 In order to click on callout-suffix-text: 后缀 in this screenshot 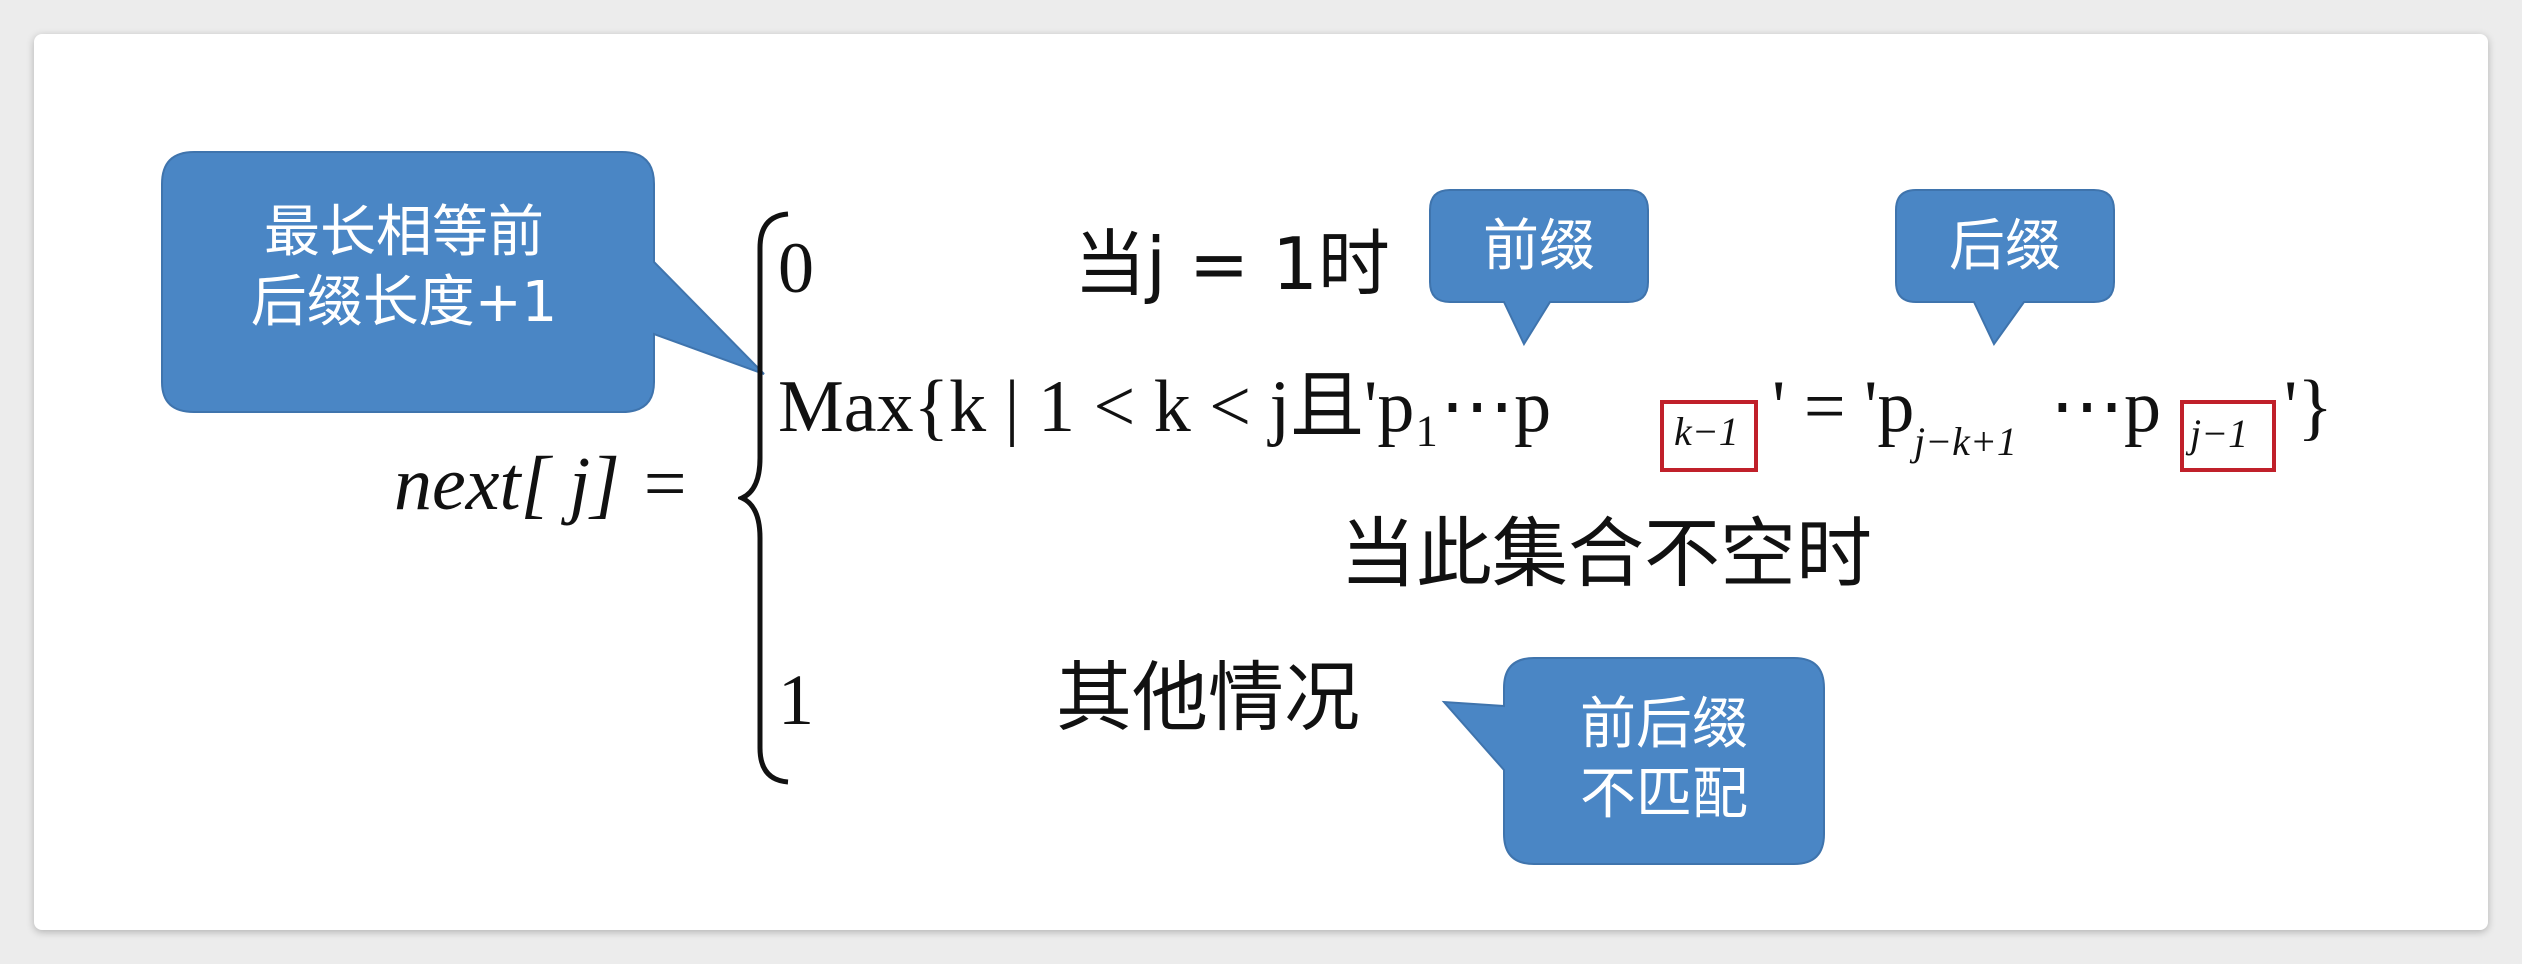, I will do `click(2005, 246)`.